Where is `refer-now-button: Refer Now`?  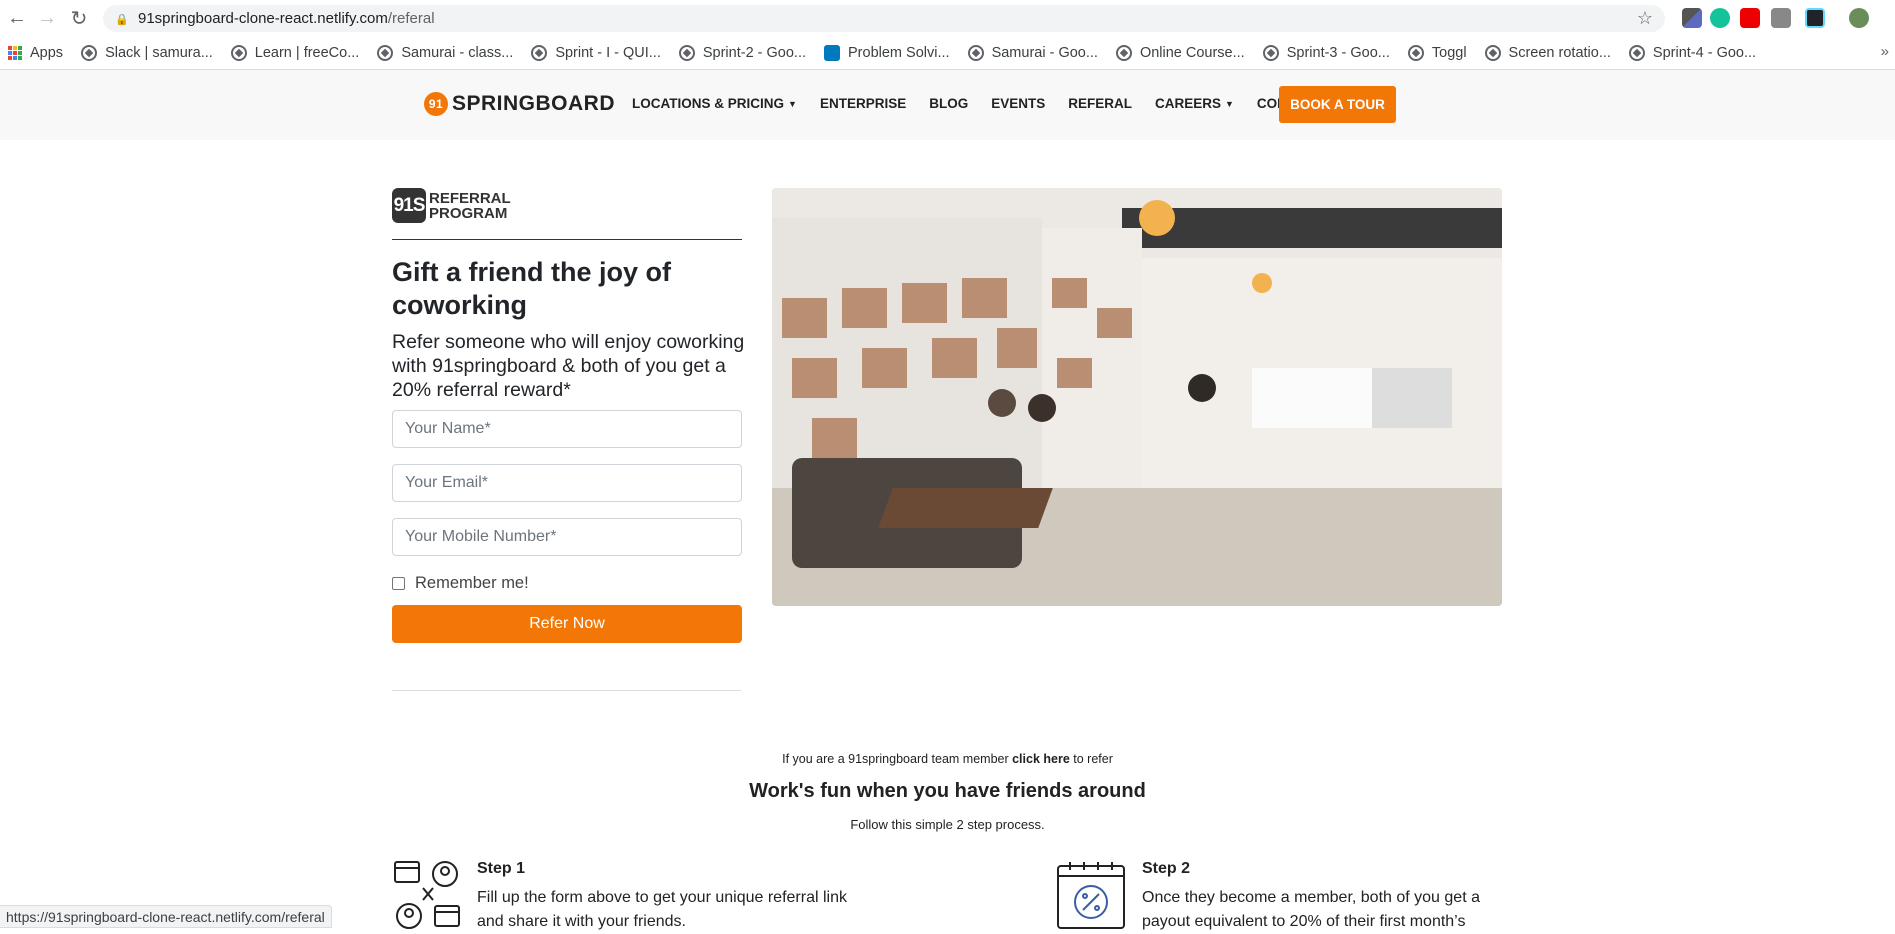
refer-now-button: Refer Now is located at coordinates (567, 624).